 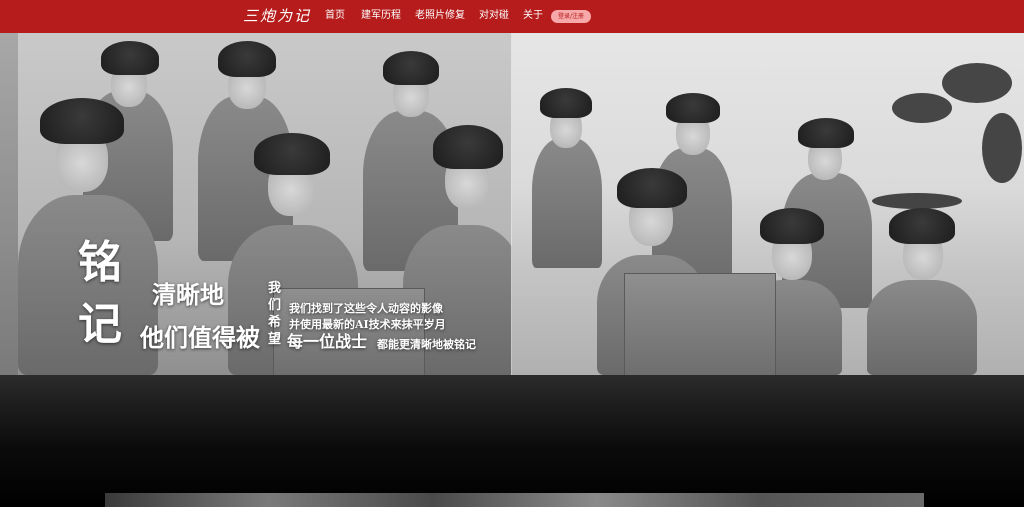 I want to click on photo-preview-strip, so click(x=514, y=500).